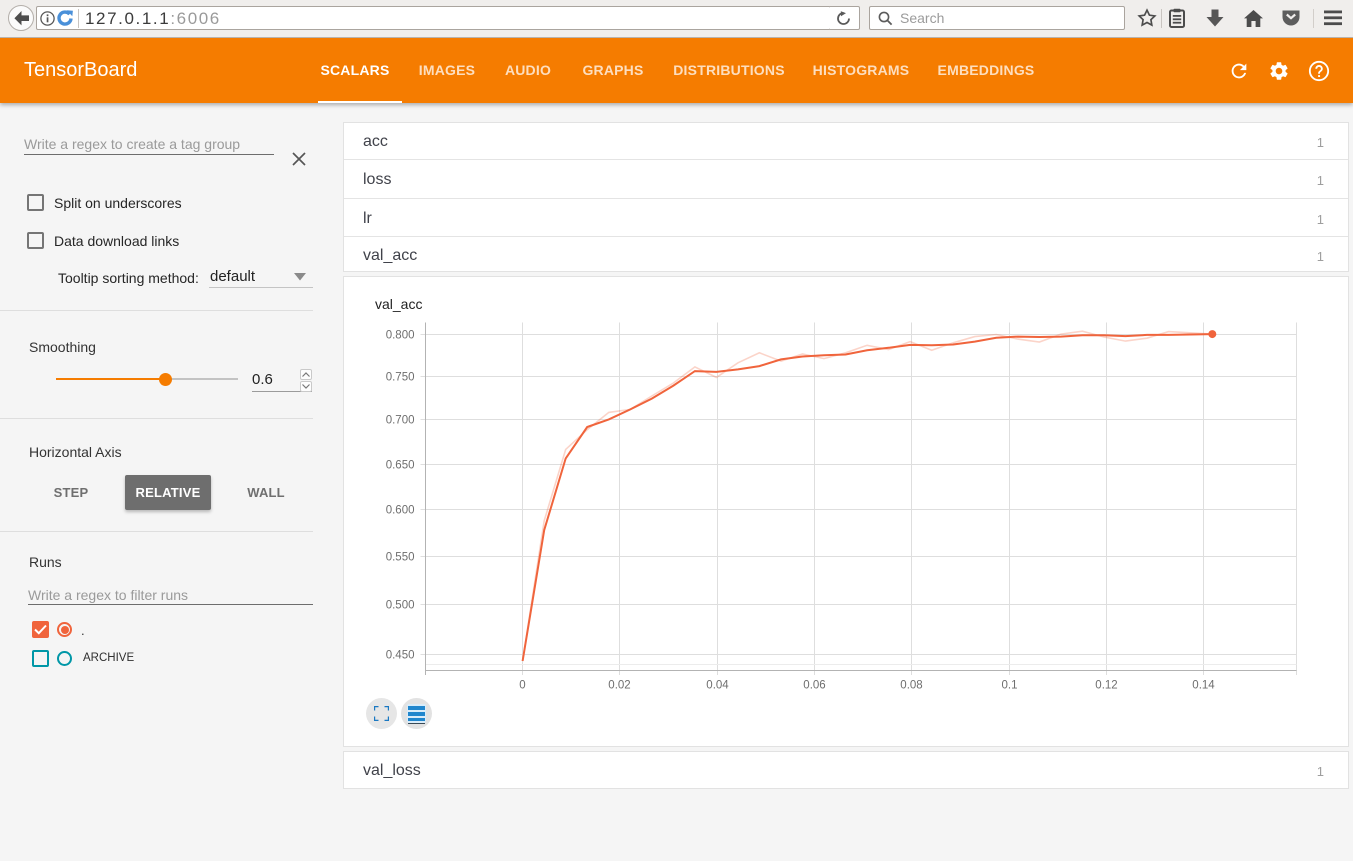 Image resolution: width=1353 pixels, height=861 pixels. Describe the element at coordinates (400, 656) in the screenshot. I see `svg-text: 0.450` at that location.